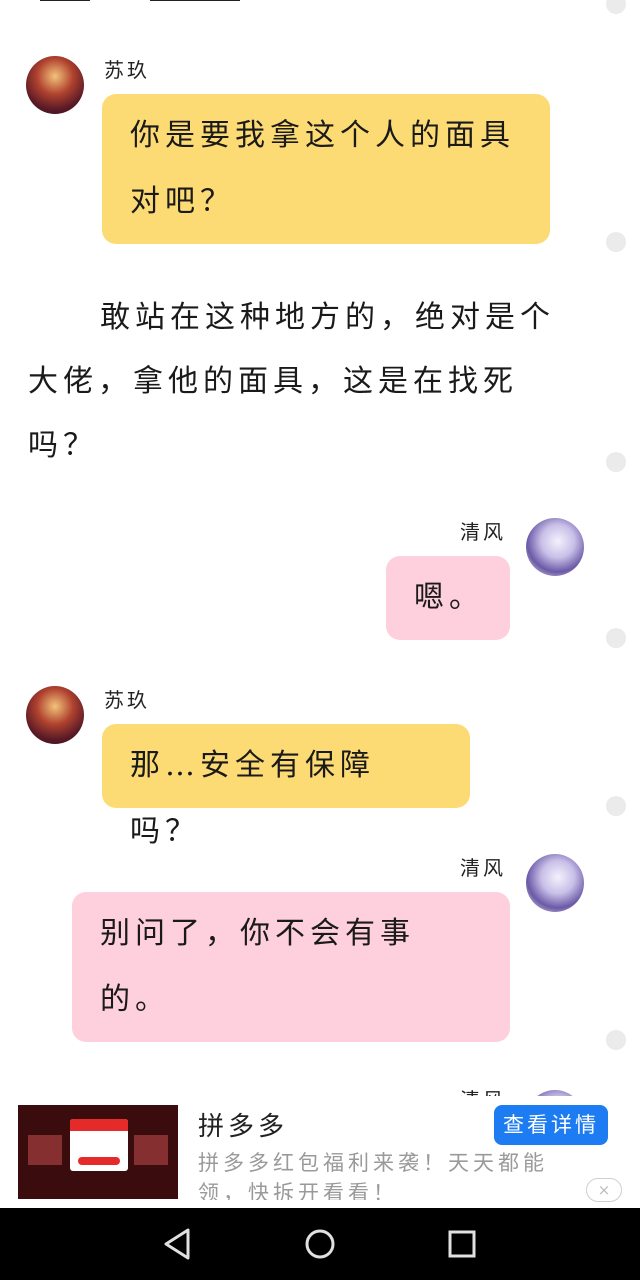 The height and width of the screenshot is (1280, 640). Describe the element at coordinates (322, 135) in the screenshot. I see `bubble-line: 你是要我拿这个人的面具` at that location.